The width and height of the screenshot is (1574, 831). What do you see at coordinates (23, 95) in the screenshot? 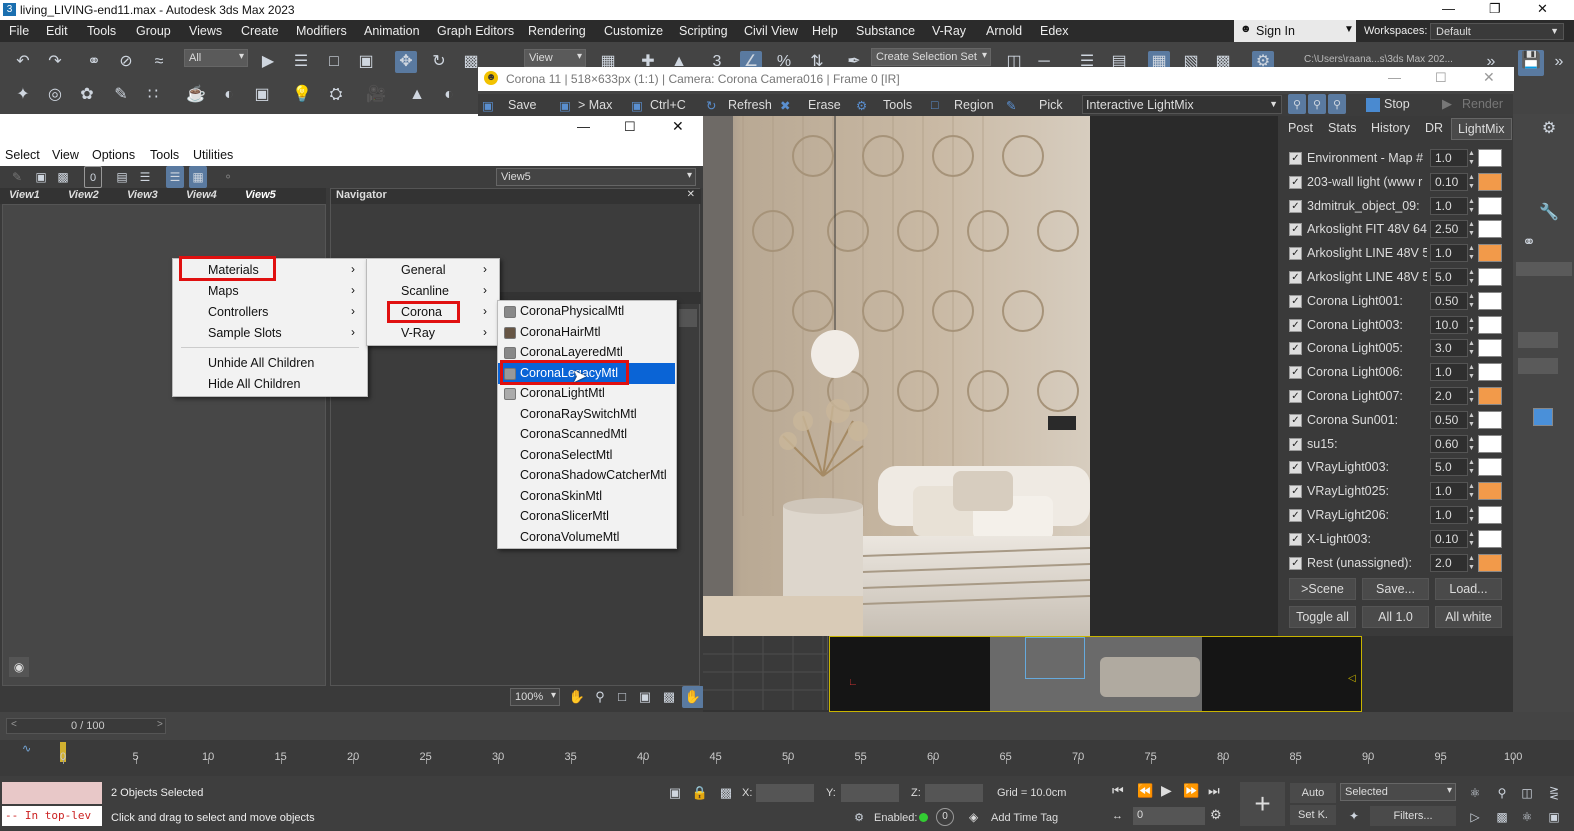
I see `snap-vertex-icon: ✦` at bounding box center [23, 95].